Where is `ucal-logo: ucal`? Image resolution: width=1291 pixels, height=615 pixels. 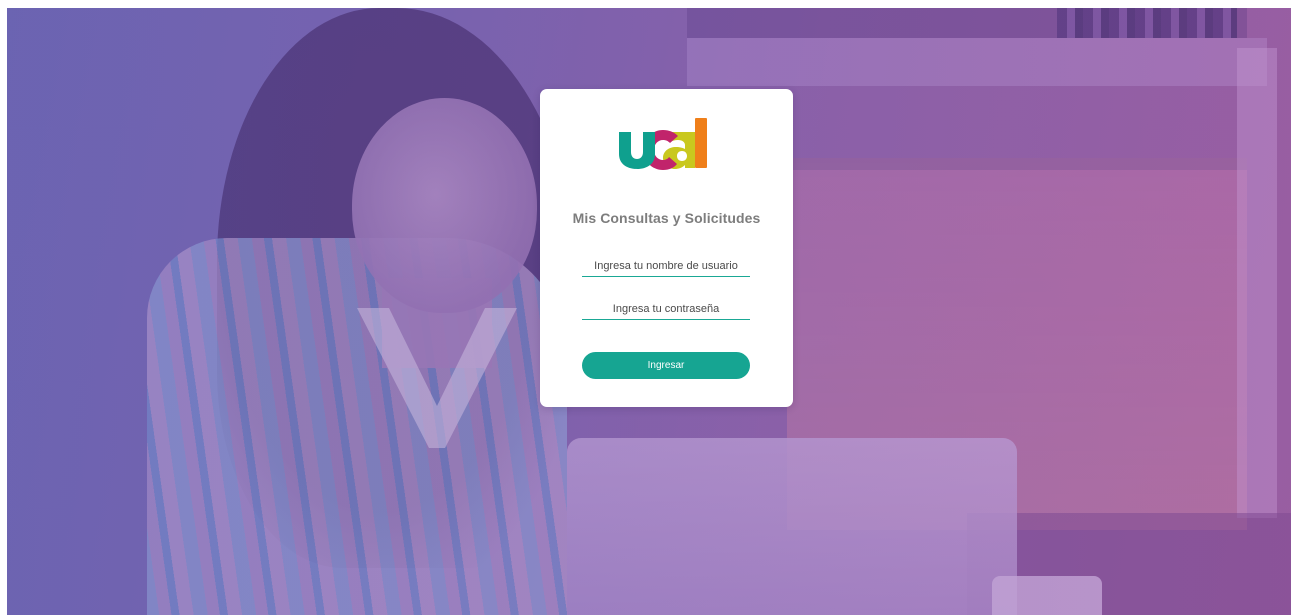 ucal-logo: ucal is located at coordinates (663, 144).